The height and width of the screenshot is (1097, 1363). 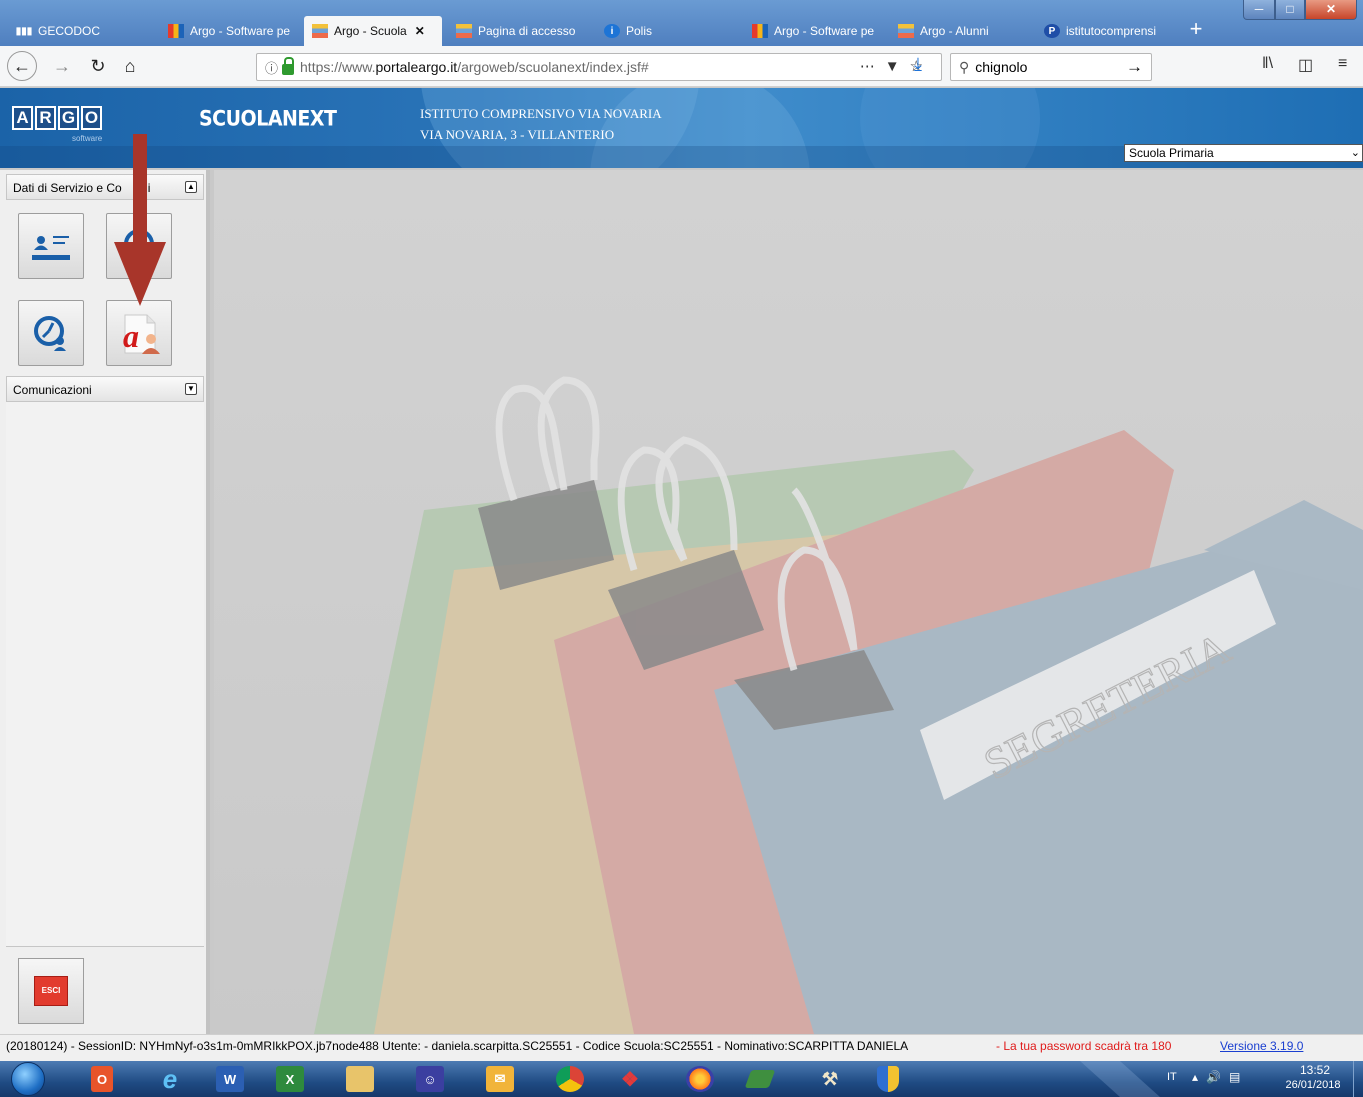 I want to click on tab-label: Argo - Software pe, so click(x=824, y=31).